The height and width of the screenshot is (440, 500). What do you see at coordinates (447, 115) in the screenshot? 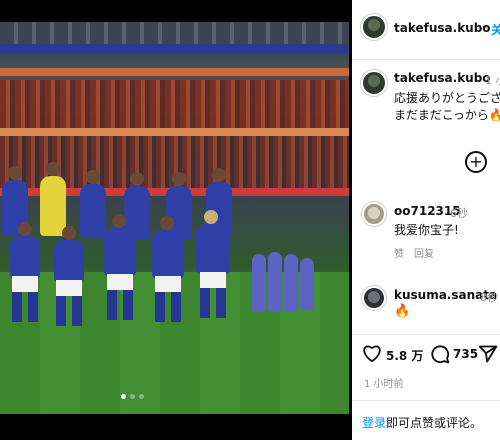
I see `caption-line-2: まだまだこっから🔥🔥` at bounding box center [447, 115].